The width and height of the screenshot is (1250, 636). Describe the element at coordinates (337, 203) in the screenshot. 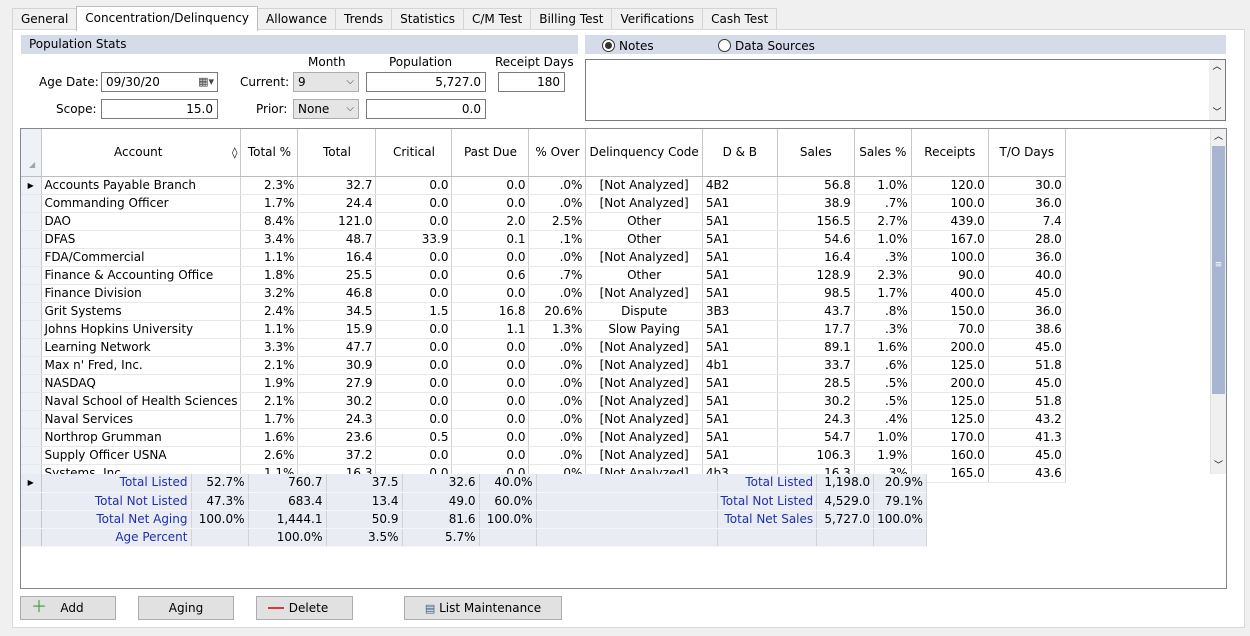

I see `cell-total: 24.4` at that location.